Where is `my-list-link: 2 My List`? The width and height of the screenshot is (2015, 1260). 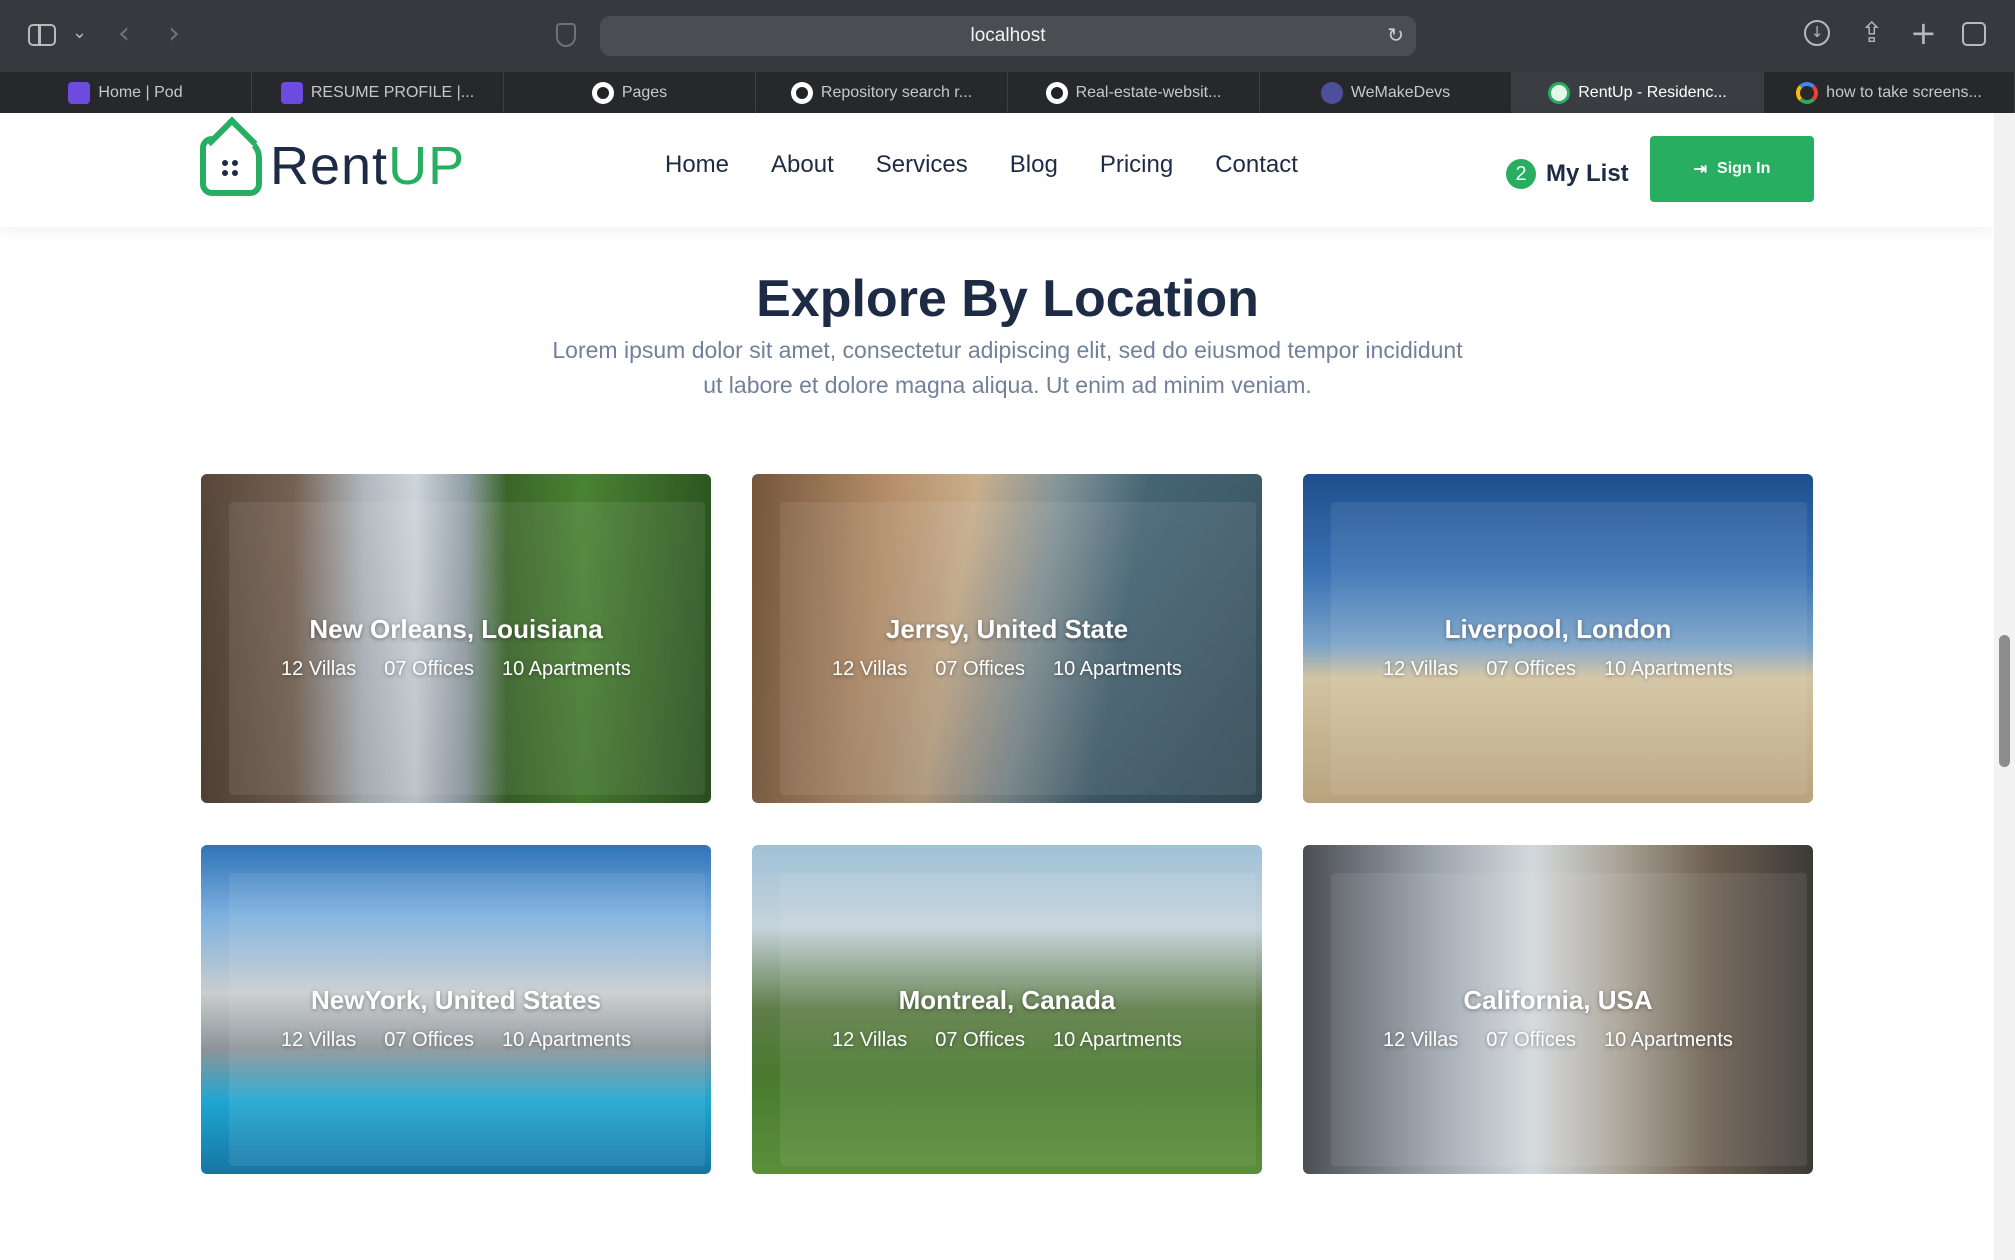 my-list-link: 2 My List is located at coordinates (1567, 174).